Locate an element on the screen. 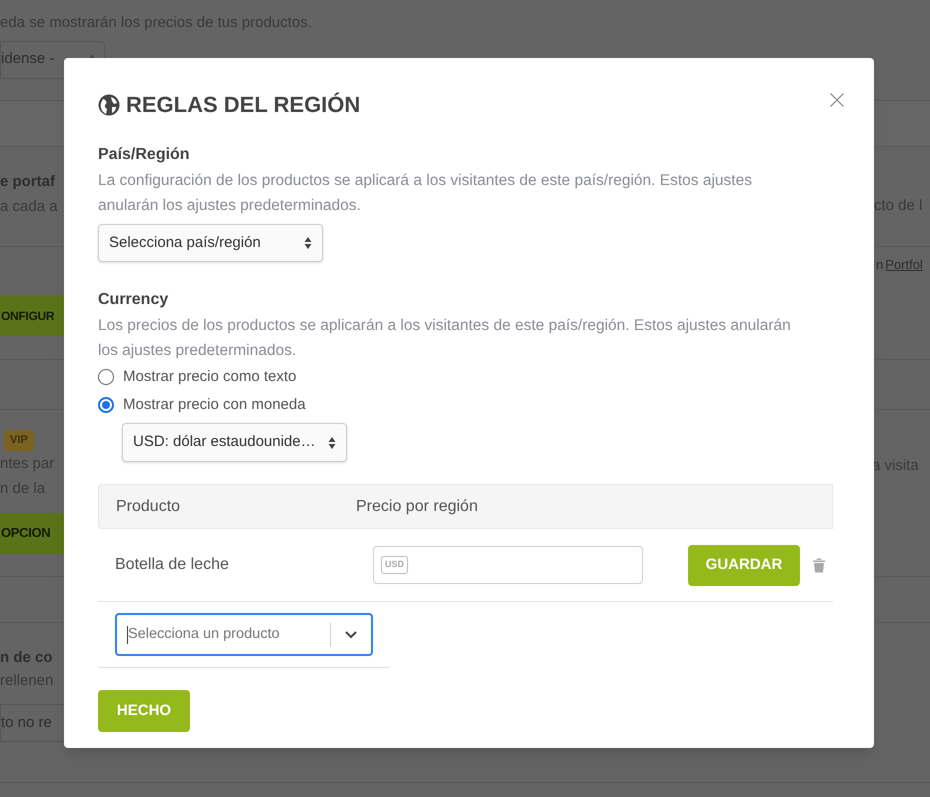 This screenshot has height=797, width=930. trash-icon is located at coordinates (819, 565).